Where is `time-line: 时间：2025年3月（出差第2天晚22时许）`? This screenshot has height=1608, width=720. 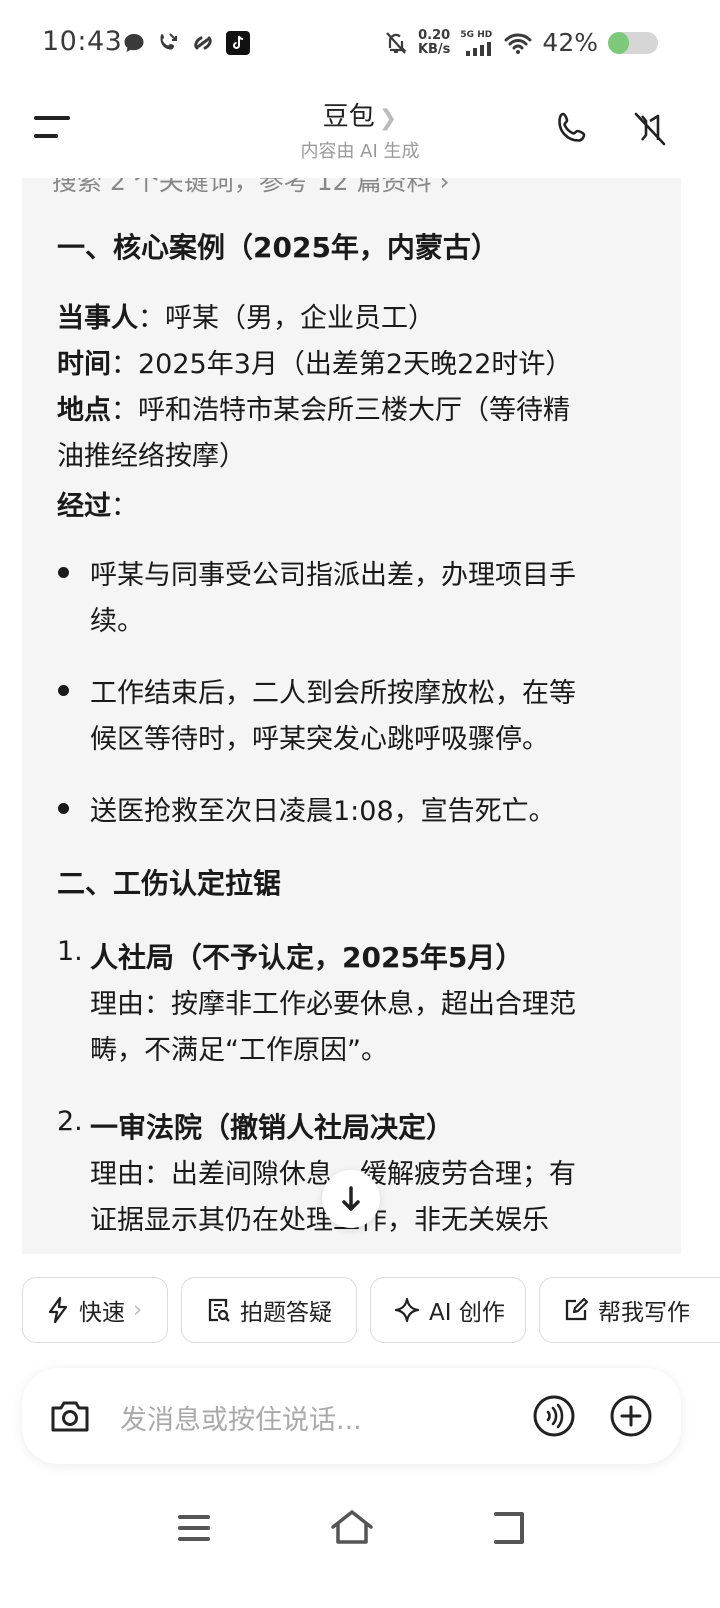
time-line: 时间：2025年3月（出差第2天晚22时许） is located at coordinates (314, 361).